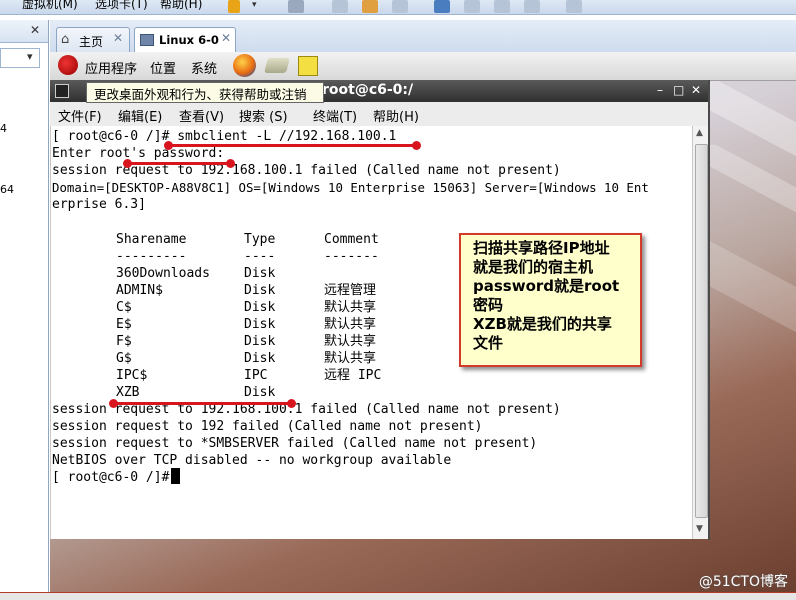  I want to click on vm-tab-bar: ⌂ 主页 ✕ Linux 6-0 ✕, so click(423, 36).